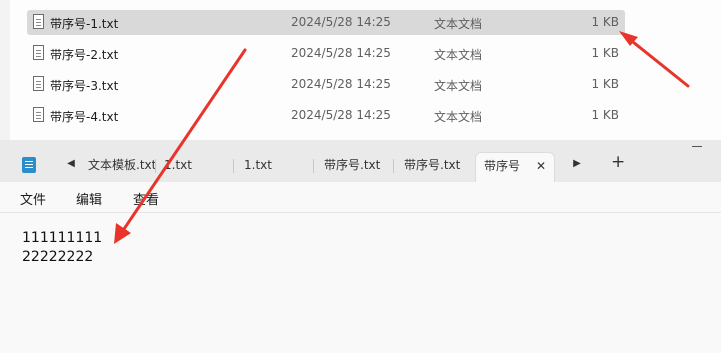 The image size is (721, 353). What do you see at coordinates (360, 197) in the screenshot?
I see `menu-bar: 文件 编辑 查看` at bounding box center [360, 197].